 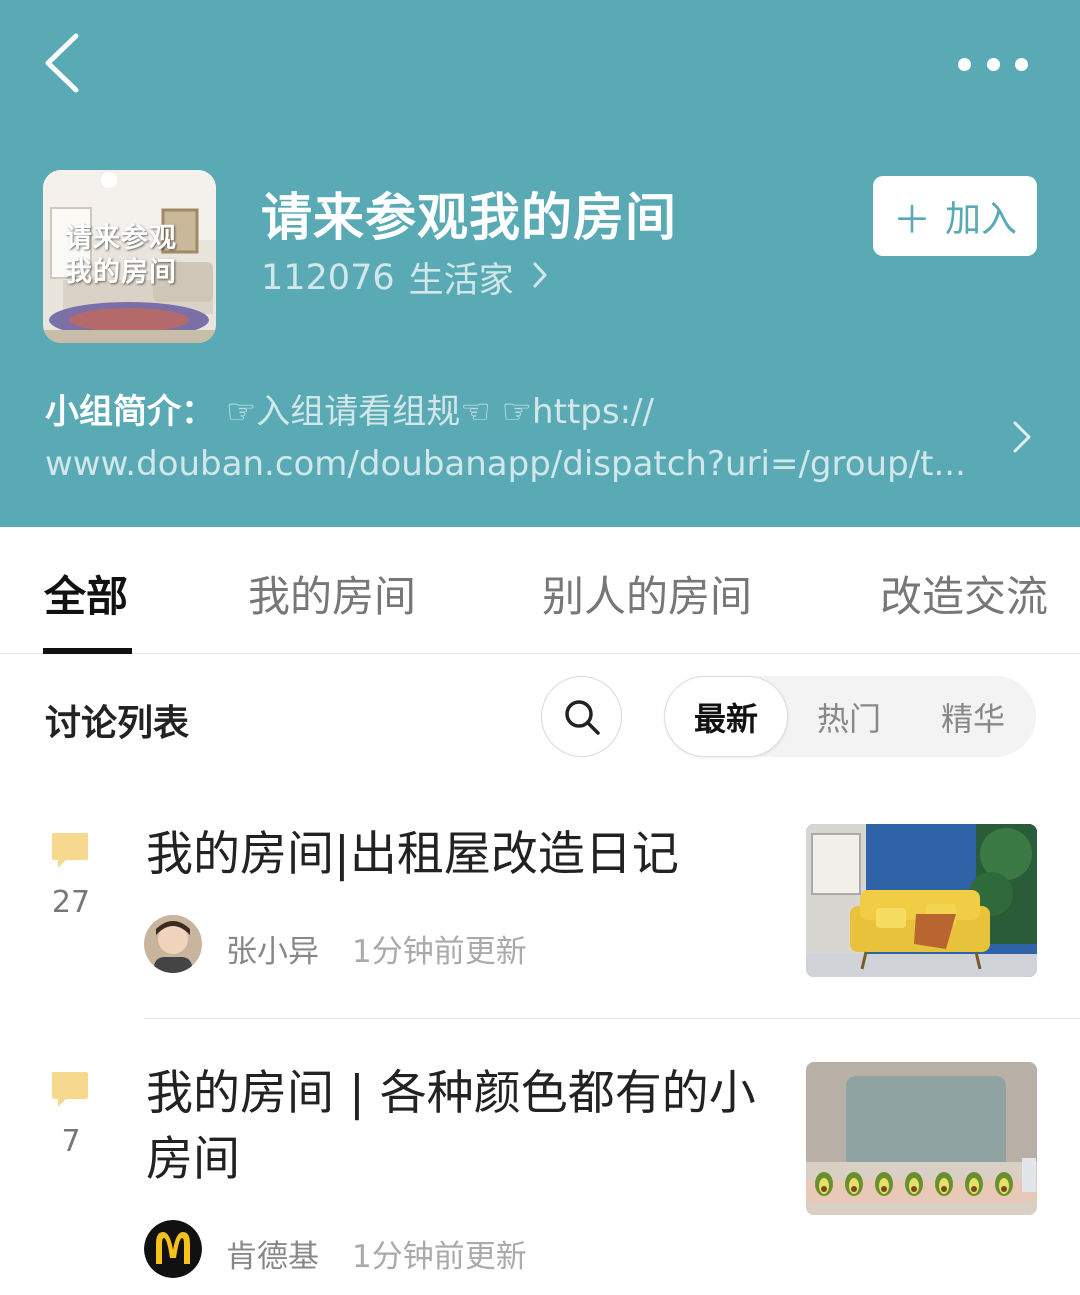 What do you see at coordinates (328, 277) in the screenshot?
I see `member-count: 112076` at bounding box center [328, 277].